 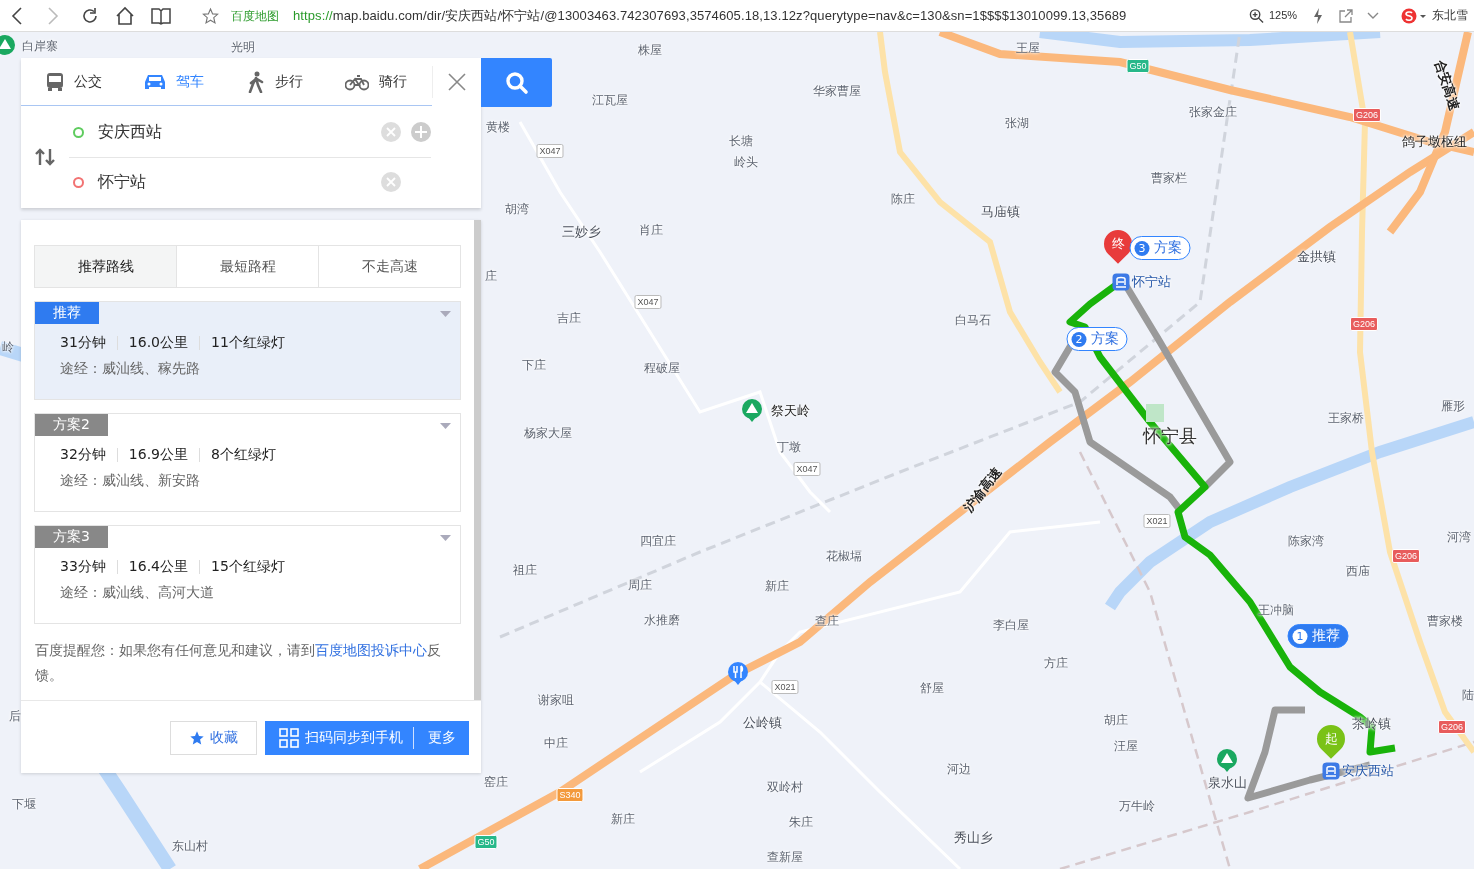 I want to click on place-label: 祖庄, so click(x=525, y=570).